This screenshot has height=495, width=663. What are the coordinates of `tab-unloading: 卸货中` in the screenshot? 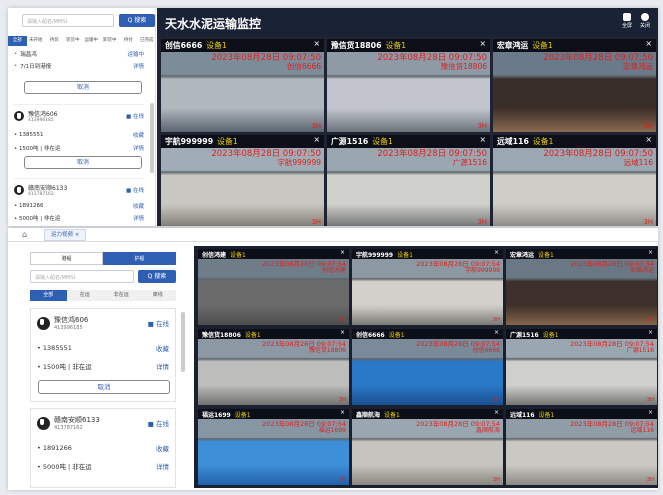 It's located at (110, 41).